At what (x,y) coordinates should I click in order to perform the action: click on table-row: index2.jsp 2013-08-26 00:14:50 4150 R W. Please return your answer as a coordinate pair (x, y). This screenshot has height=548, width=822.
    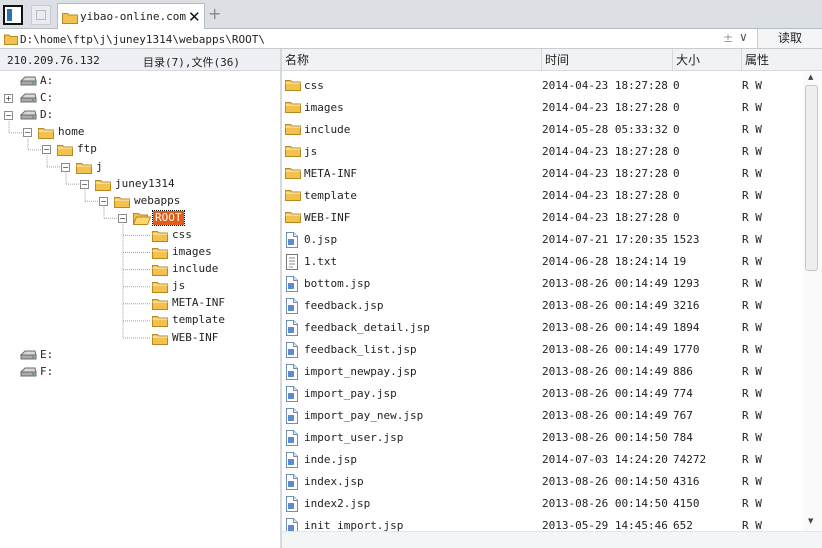
    Looking at the image, I should click on (542, 504).